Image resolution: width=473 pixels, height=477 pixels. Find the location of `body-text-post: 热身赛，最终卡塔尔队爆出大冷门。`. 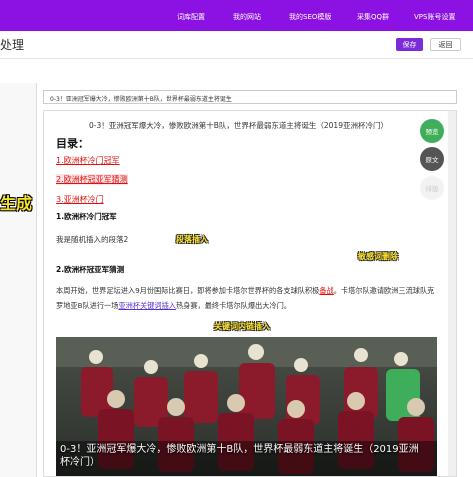

body-text-post: 热身赛，最终卡塔尔队爆出大冷门。 is located at coordinates (233, 305).